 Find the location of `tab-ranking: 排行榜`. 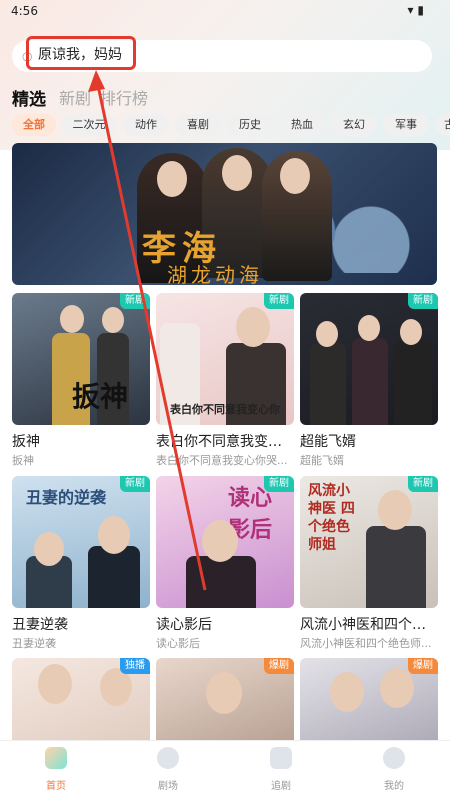

tab-ranking: 排行榜 is located at coordinates (124, 97).